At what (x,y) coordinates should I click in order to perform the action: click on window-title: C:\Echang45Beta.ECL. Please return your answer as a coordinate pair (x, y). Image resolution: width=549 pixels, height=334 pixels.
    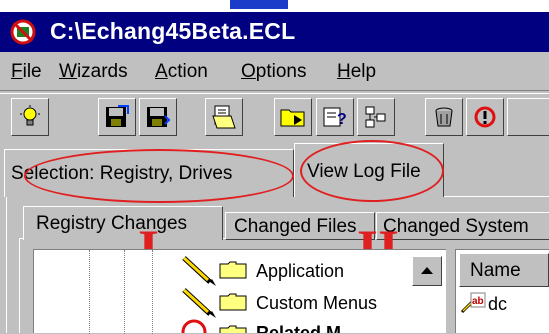
    Looking at the image, I should click on (173, 31).